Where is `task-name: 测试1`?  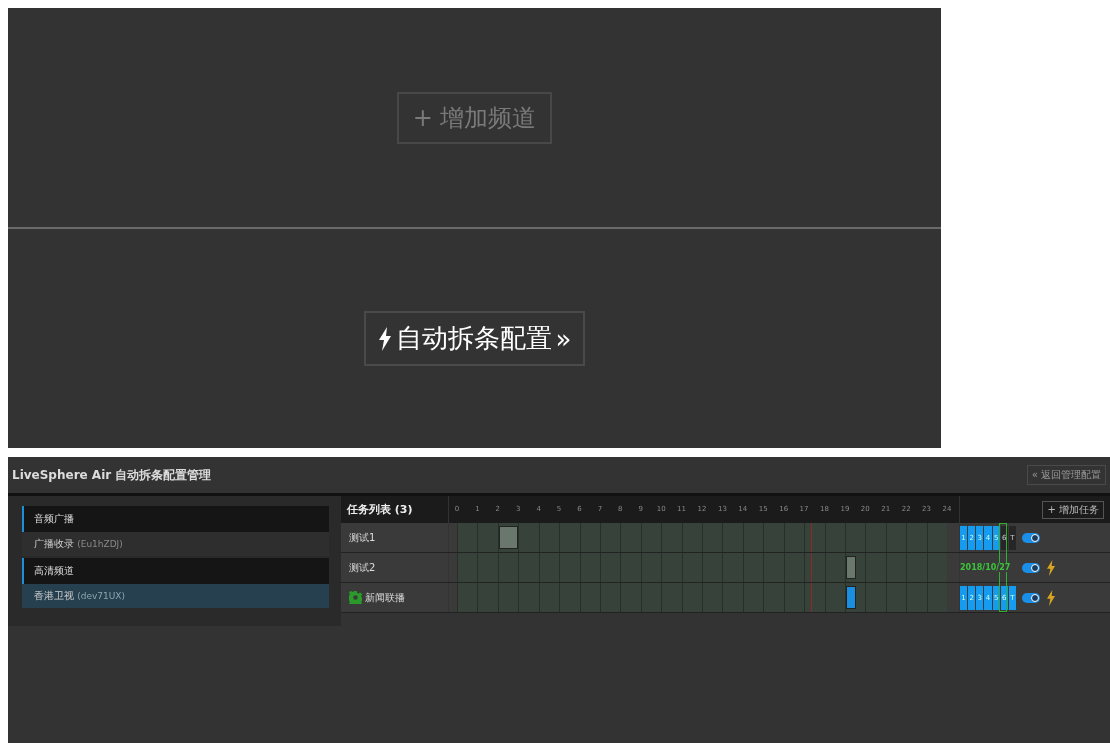
task-name: 测试1 is located at coordinates (362, 537).